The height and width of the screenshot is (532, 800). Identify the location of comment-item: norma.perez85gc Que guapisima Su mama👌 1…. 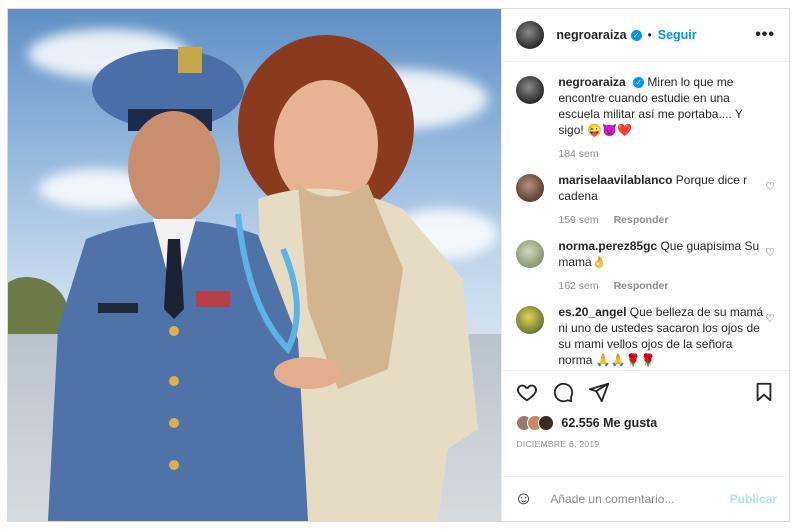
(645, 265).